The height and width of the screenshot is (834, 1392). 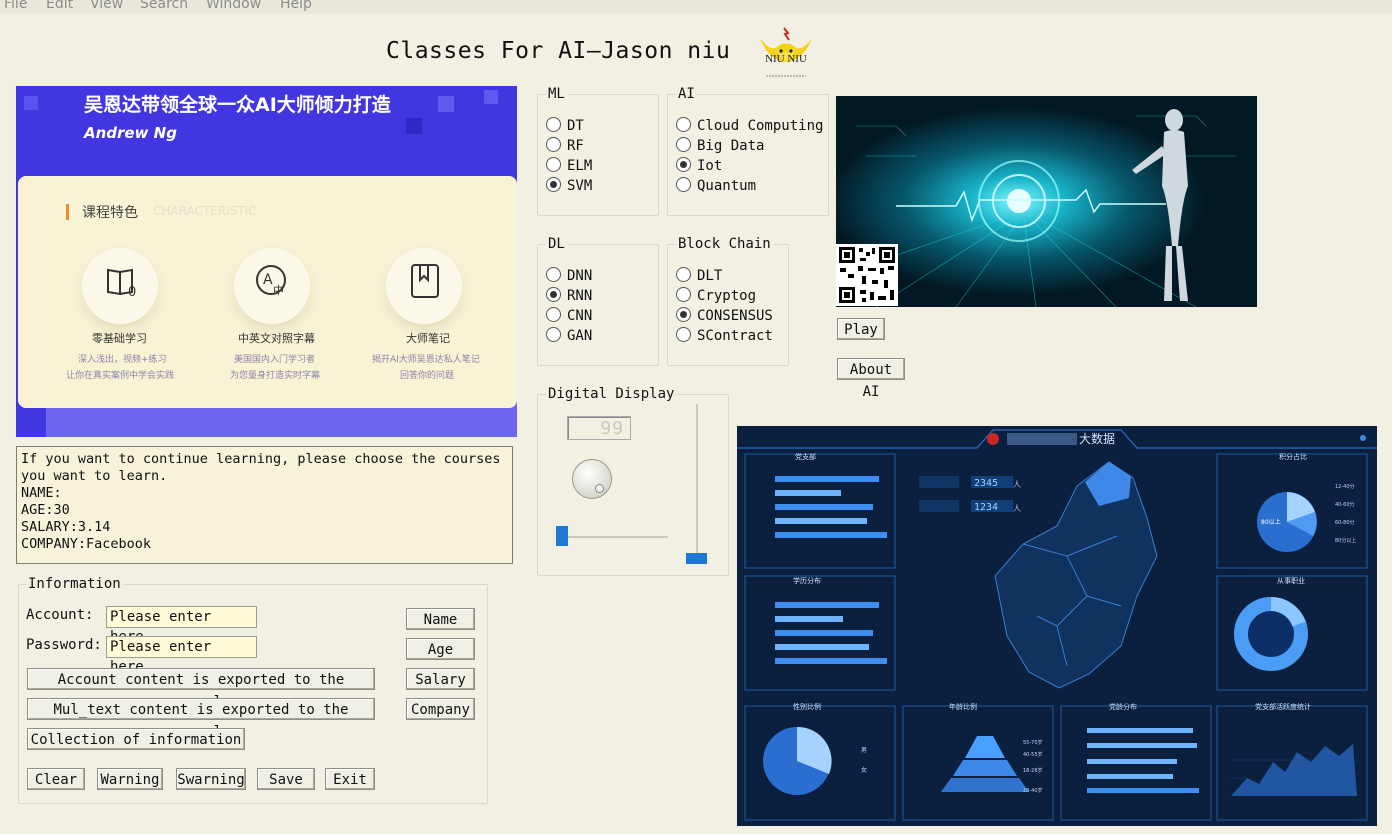 What do you see at coordinates (1291, 580) in the screenshot?
I see `panel-4-title: 从事职业` at bounding box center [1291, 580].